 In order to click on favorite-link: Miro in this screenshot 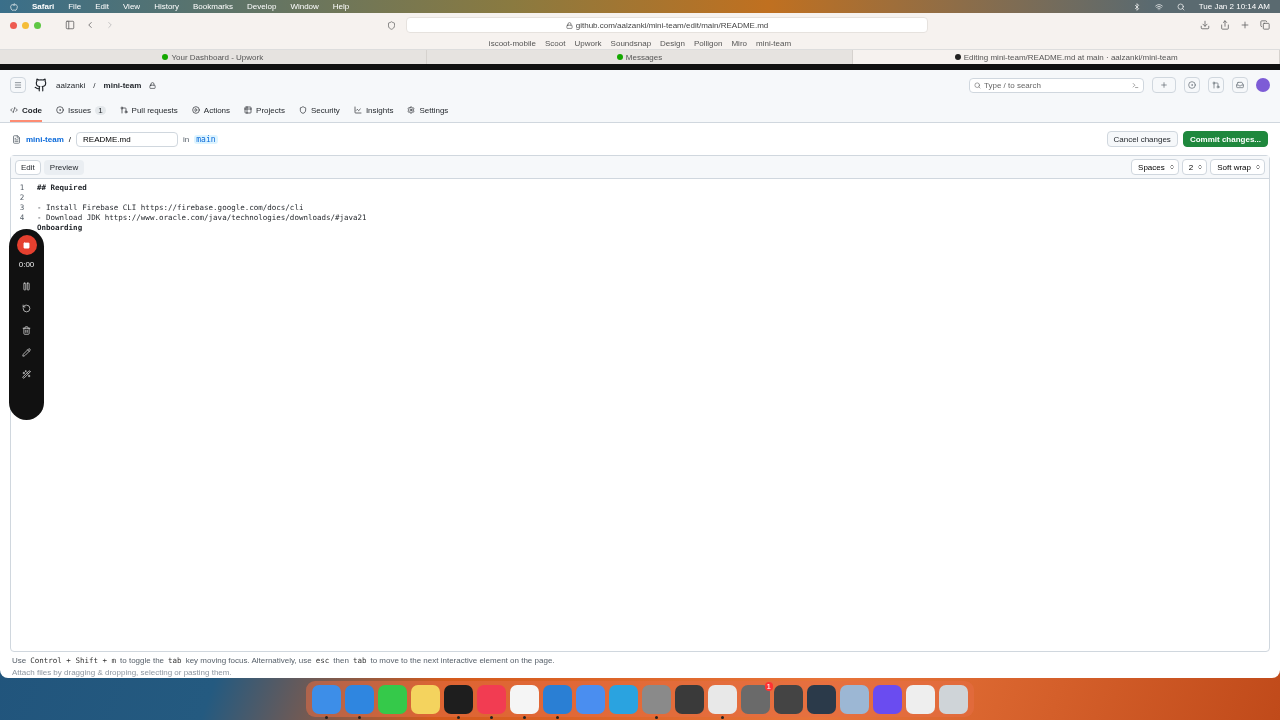, I will do `click(739, 43)`.